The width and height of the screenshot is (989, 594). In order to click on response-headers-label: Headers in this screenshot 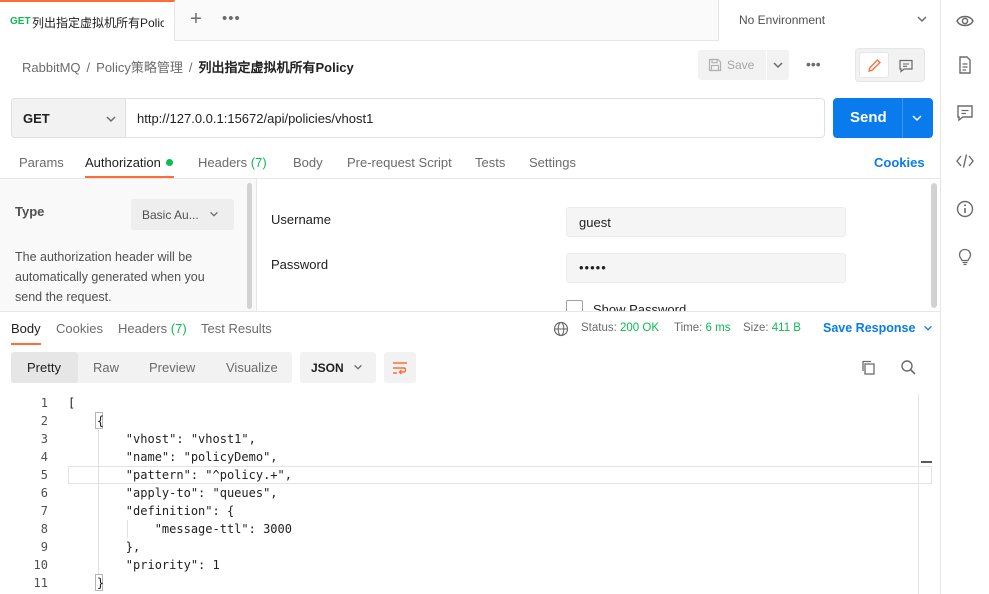, I will do `click(143, 328)`.